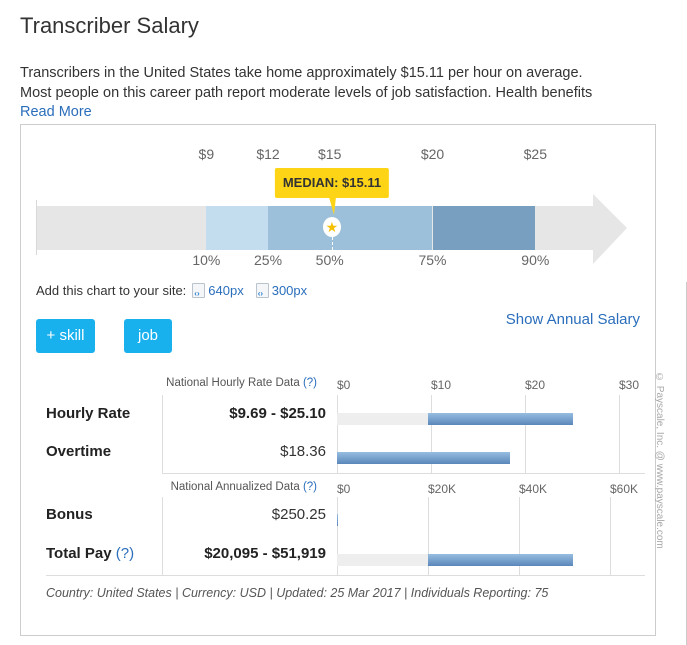 The height and width of the screenshot is (645, 687). Describe the element at coordinates (500, 419) in the screenshot. I see `bar-hourly-rate` at that location.